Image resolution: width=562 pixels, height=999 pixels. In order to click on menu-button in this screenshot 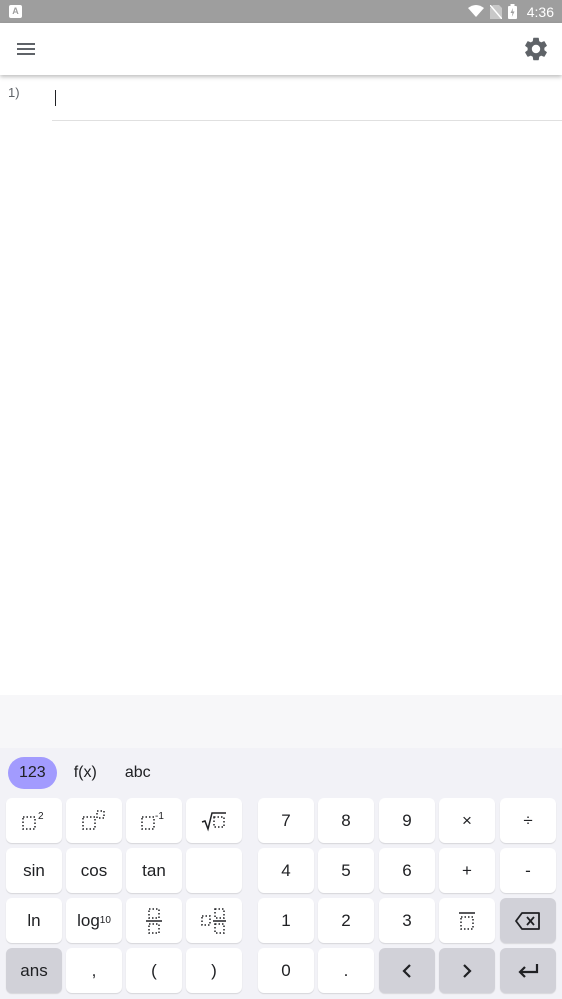, I will do `click(26, 49)`.